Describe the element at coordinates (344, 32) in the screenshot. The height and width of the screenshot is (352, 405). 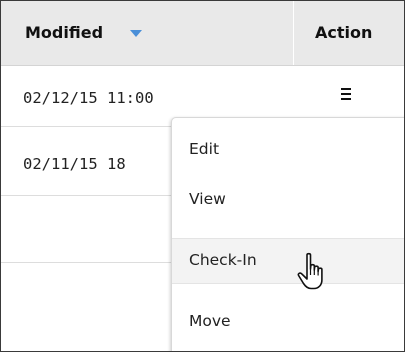
I see `column-header-action: Action` at that location.